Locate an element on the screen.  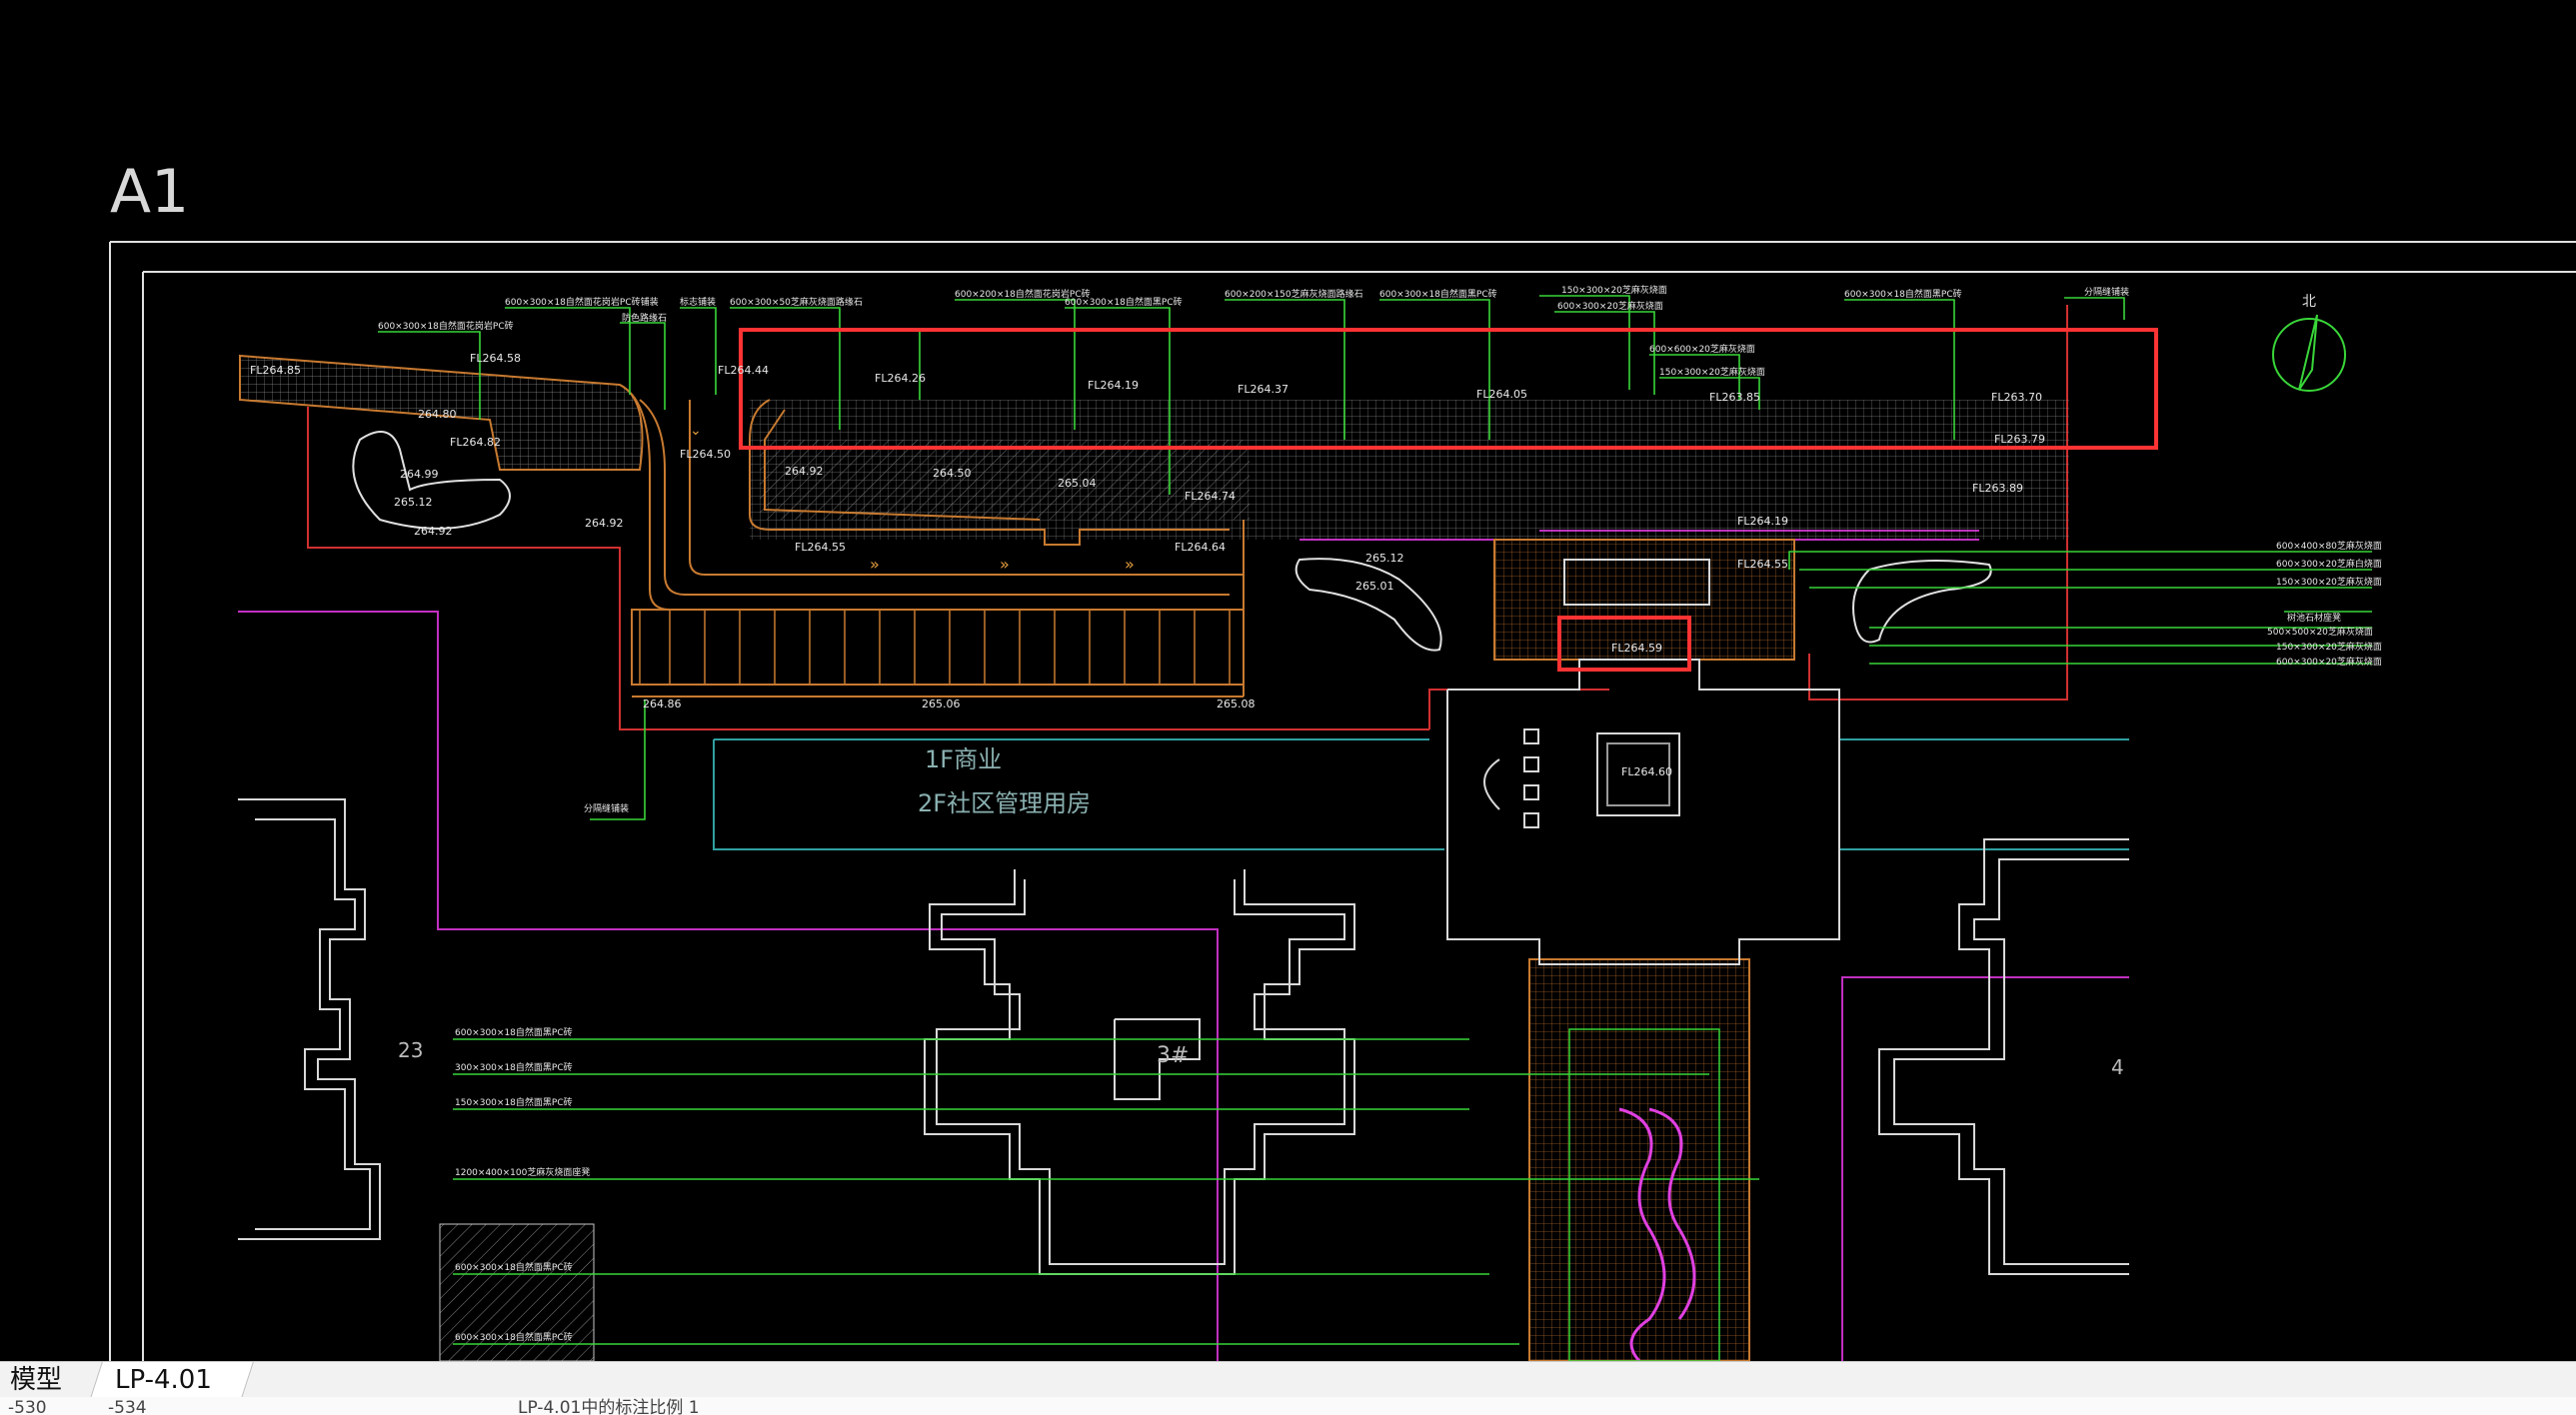
coord-x: -530 is located at coordinates (28, 1406).